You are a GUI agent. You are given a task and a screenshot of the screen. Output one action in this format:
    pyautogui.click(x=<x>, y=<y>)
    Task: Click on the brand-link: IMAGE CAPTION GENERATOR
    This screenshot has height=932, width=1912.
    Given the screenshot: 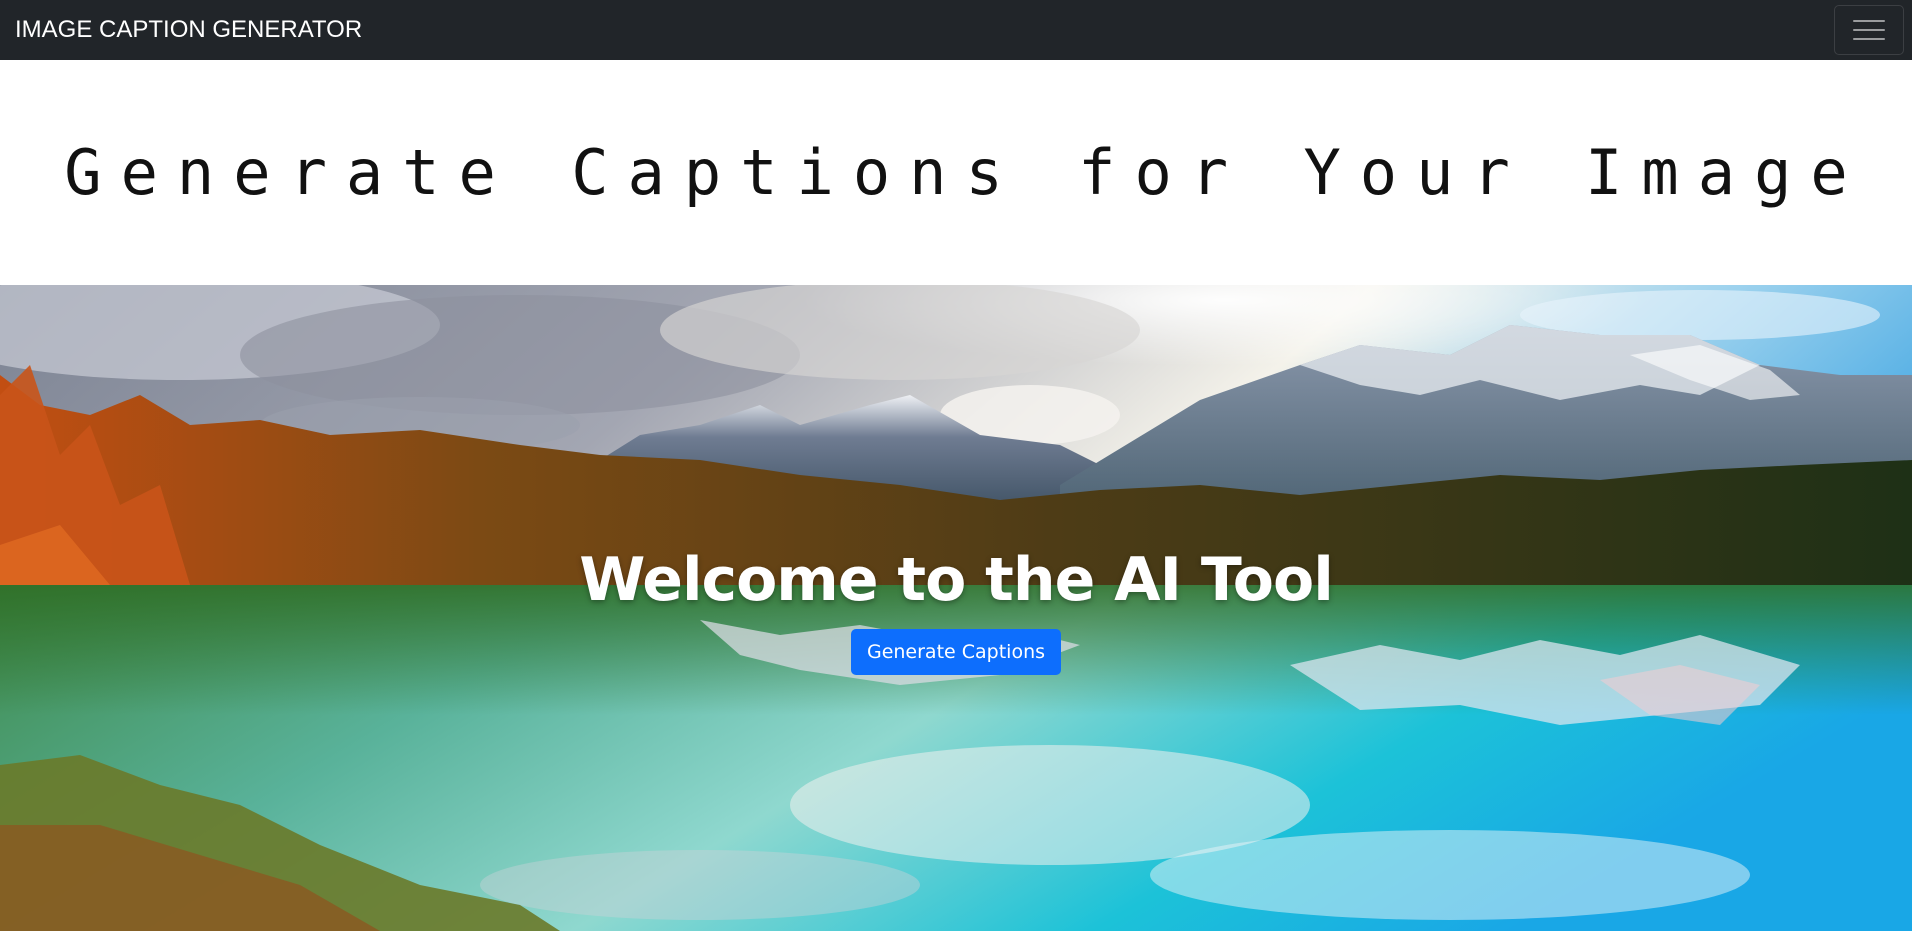 What is the action you would take?
    pyautogui.click(x=188, y=30)
    